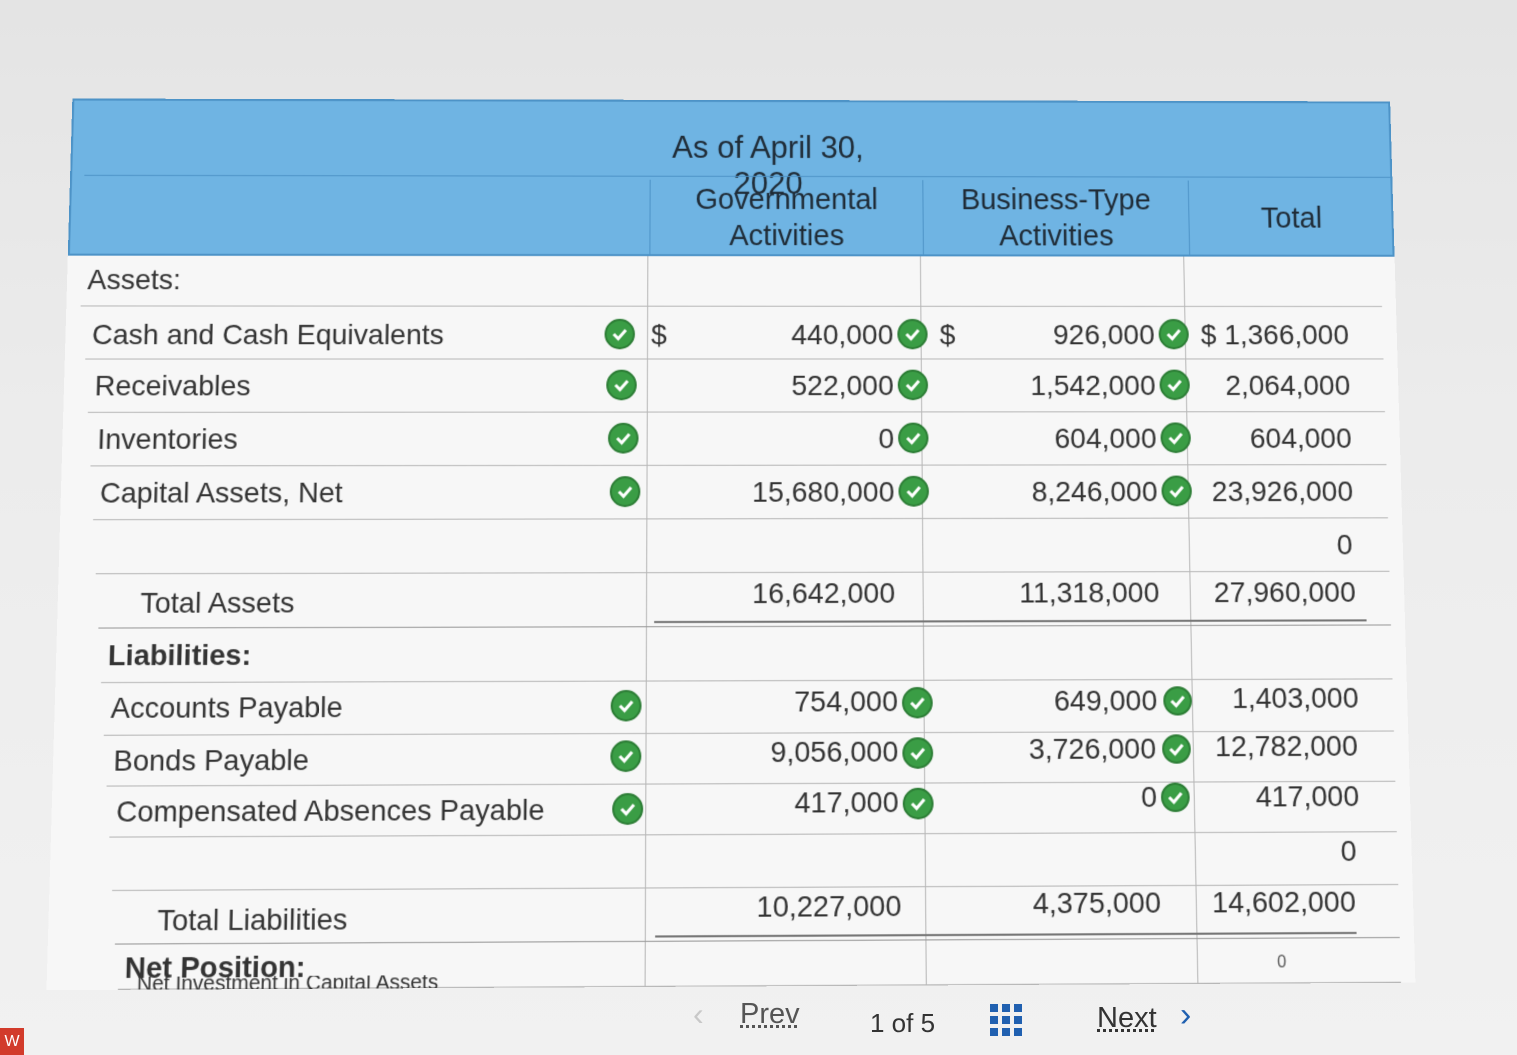 The image size is (1517, 1055). What do you see at coordinates (1056, 218) in the screenshot?
I see `column-business-type: Business-Type Activities` at bounding box center [1056, 218].